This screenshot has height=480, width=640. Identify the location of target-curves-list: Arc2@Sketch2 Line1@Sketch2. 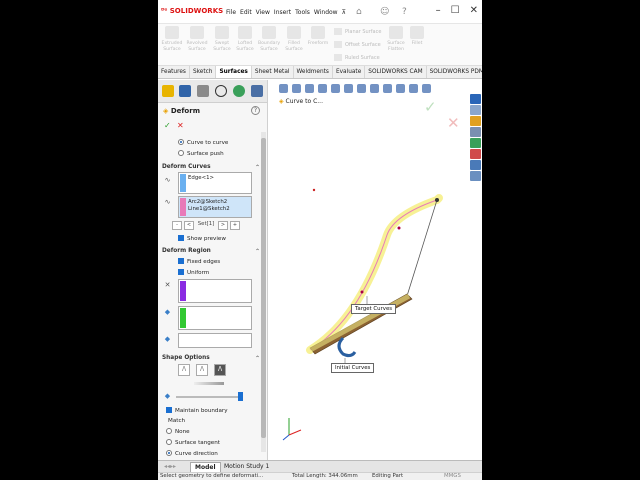
(215, 207).